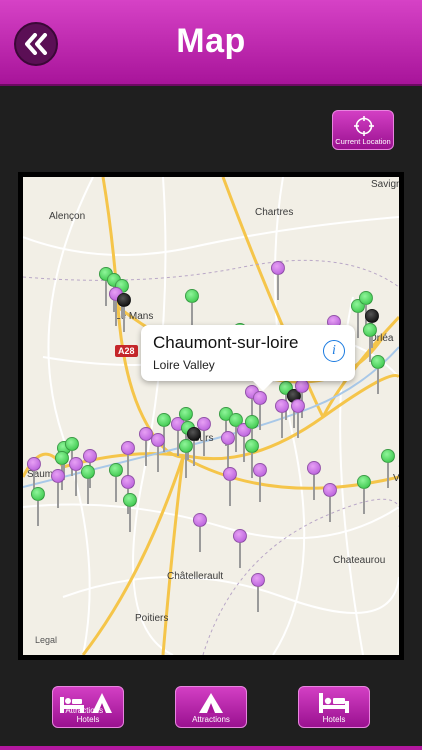 The image size is (422, 750). What do you see at coordinates (359, 560) in the screenshot?
I see `city-label: Chateaurou` at bounding box center [359, 560].